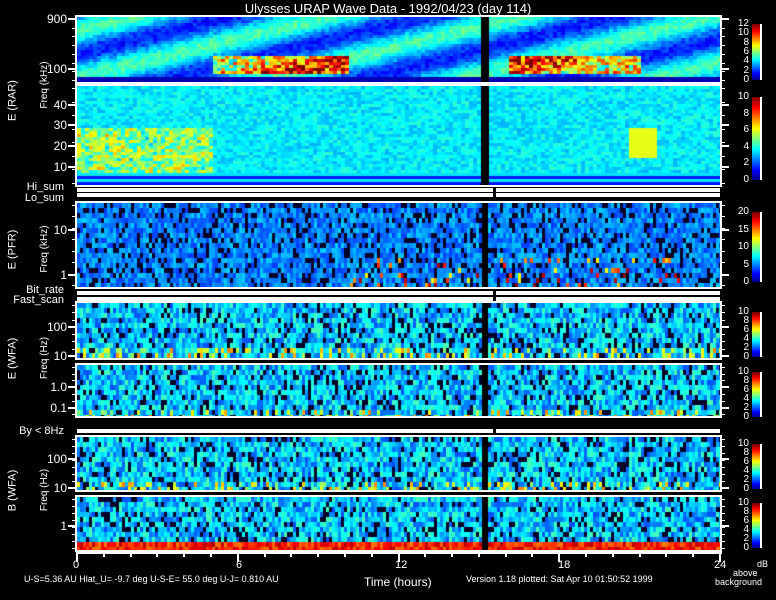 Image resolution: width=776 pixels, height=600 pixels. Describe the element at coordinates (746, 547) in the screenshot. I see `colorbar-tick-label-b-wfa-low: 0` at that location.